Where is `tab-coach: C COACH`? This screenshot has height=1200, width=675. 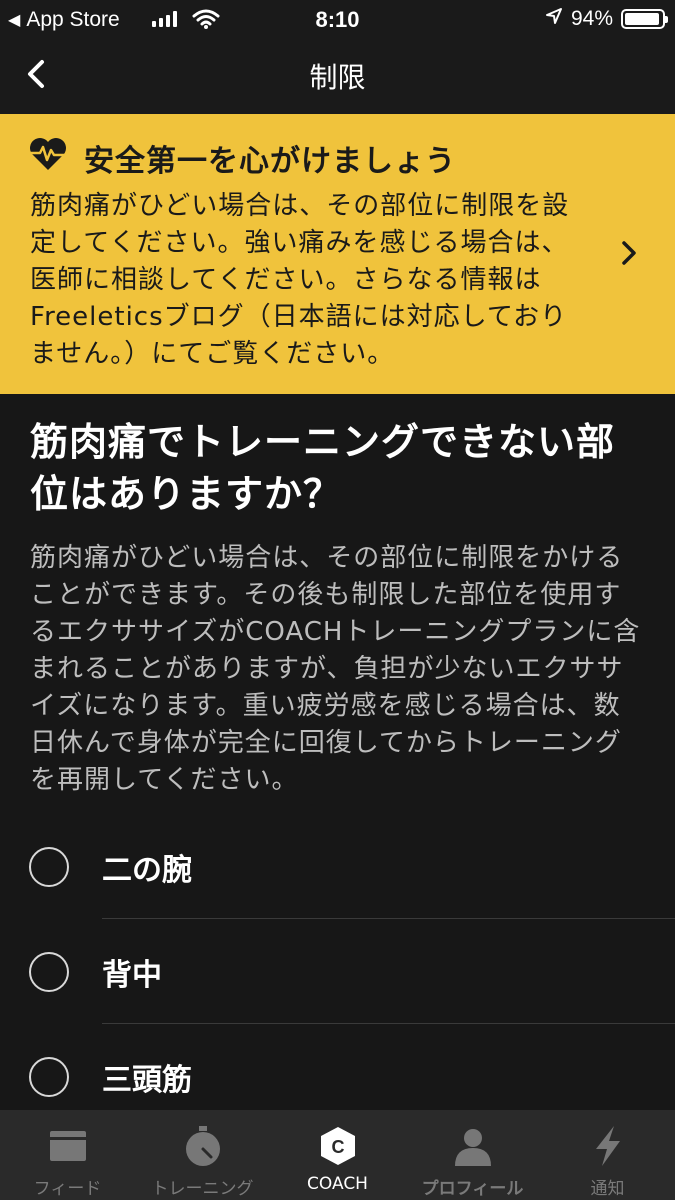
tab-coach: C COACH is located at coordinates (337, 1155).